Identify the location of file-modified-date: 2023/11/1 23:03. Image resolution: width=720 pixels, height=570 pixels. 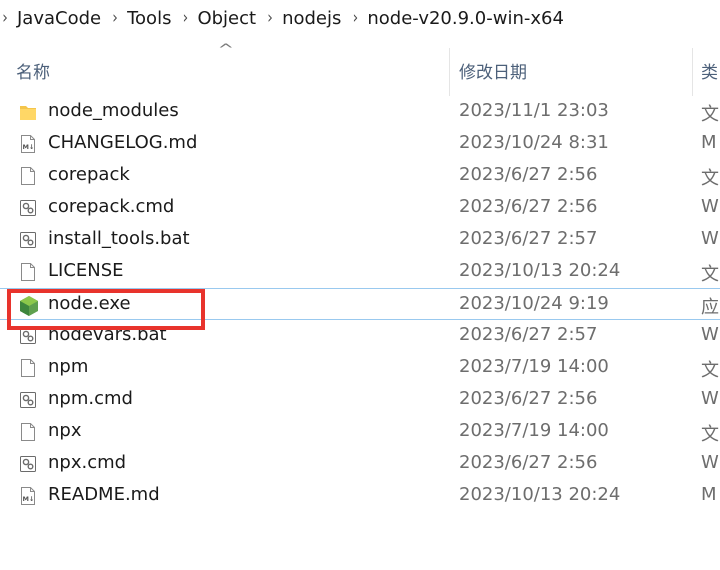
(534, 110).